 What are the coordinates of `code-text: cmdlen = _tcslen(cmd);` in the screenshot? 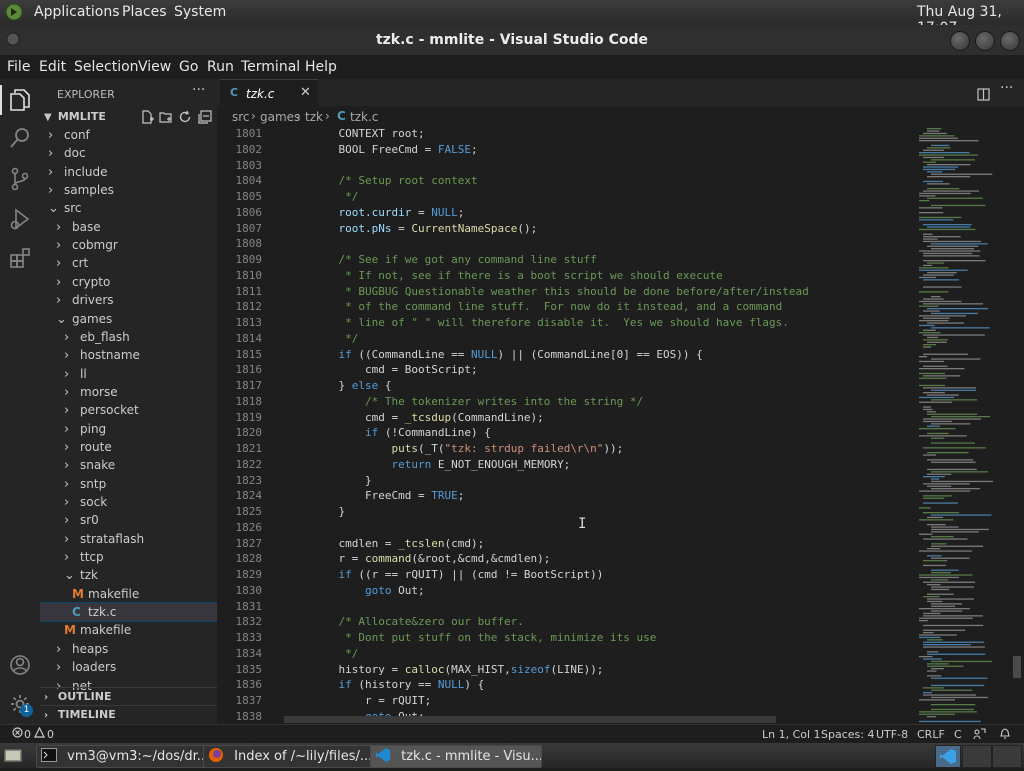 It's located at (398, 543).